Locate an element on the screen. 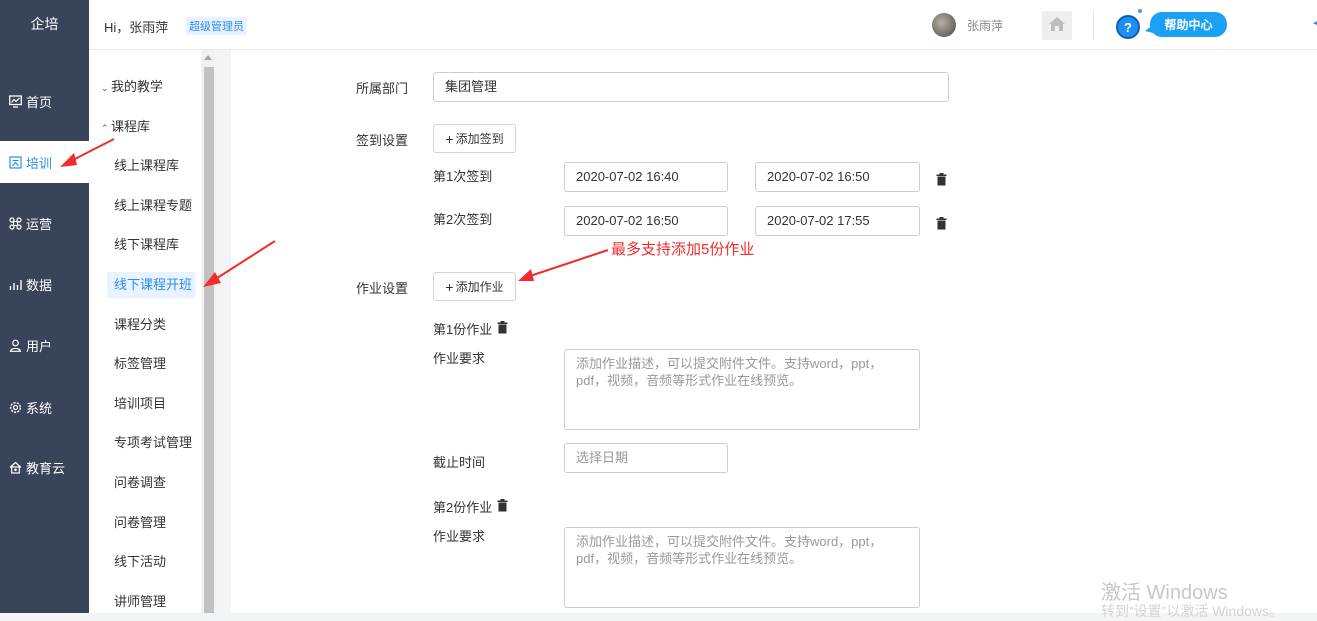  nav-item-edu-cloud: 教育云 is located at coordinates (44, 467).